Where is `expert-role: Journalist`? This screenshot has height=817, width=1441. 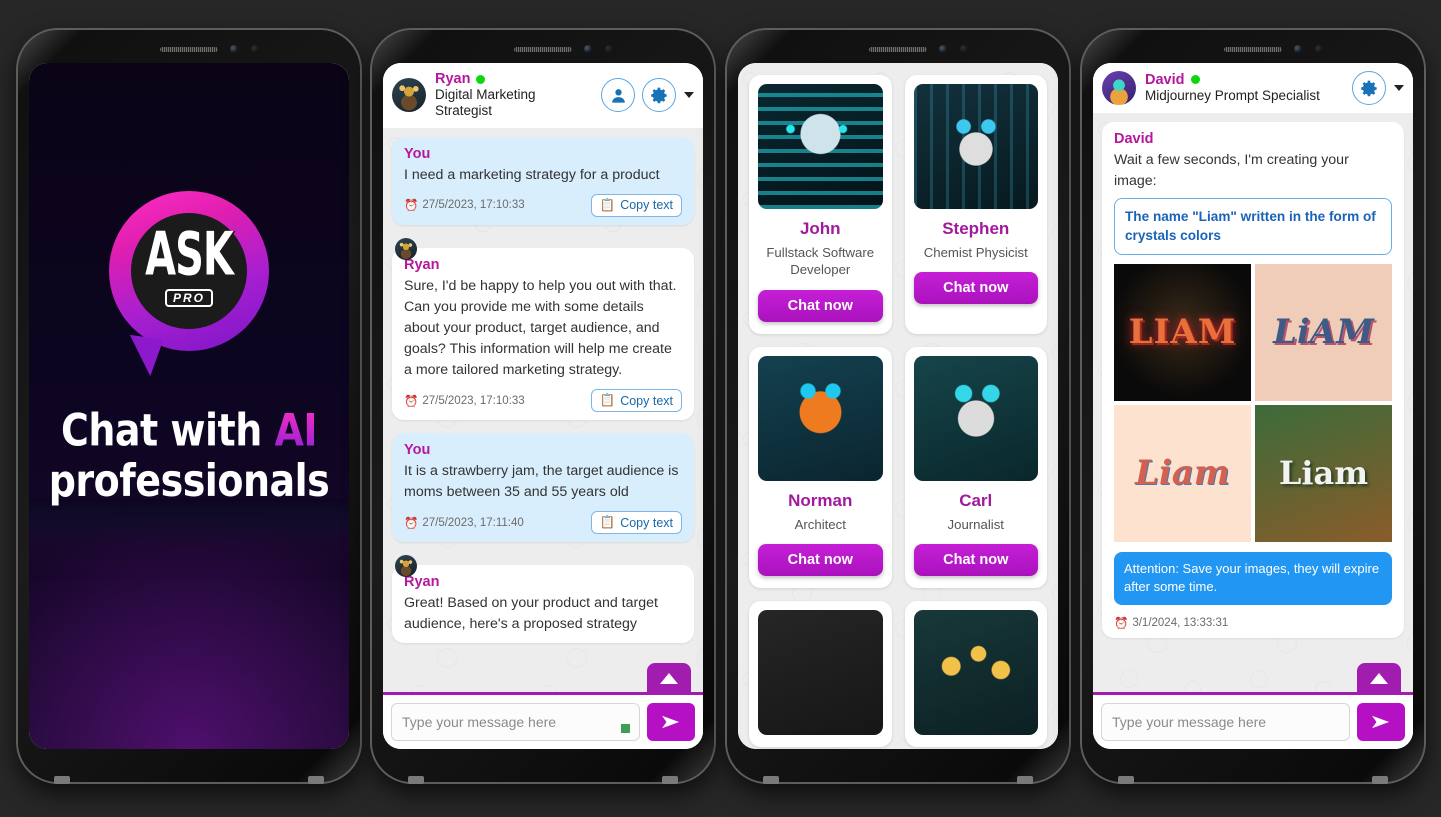 expert-role: Journalist is located at coordinates (975, 524).